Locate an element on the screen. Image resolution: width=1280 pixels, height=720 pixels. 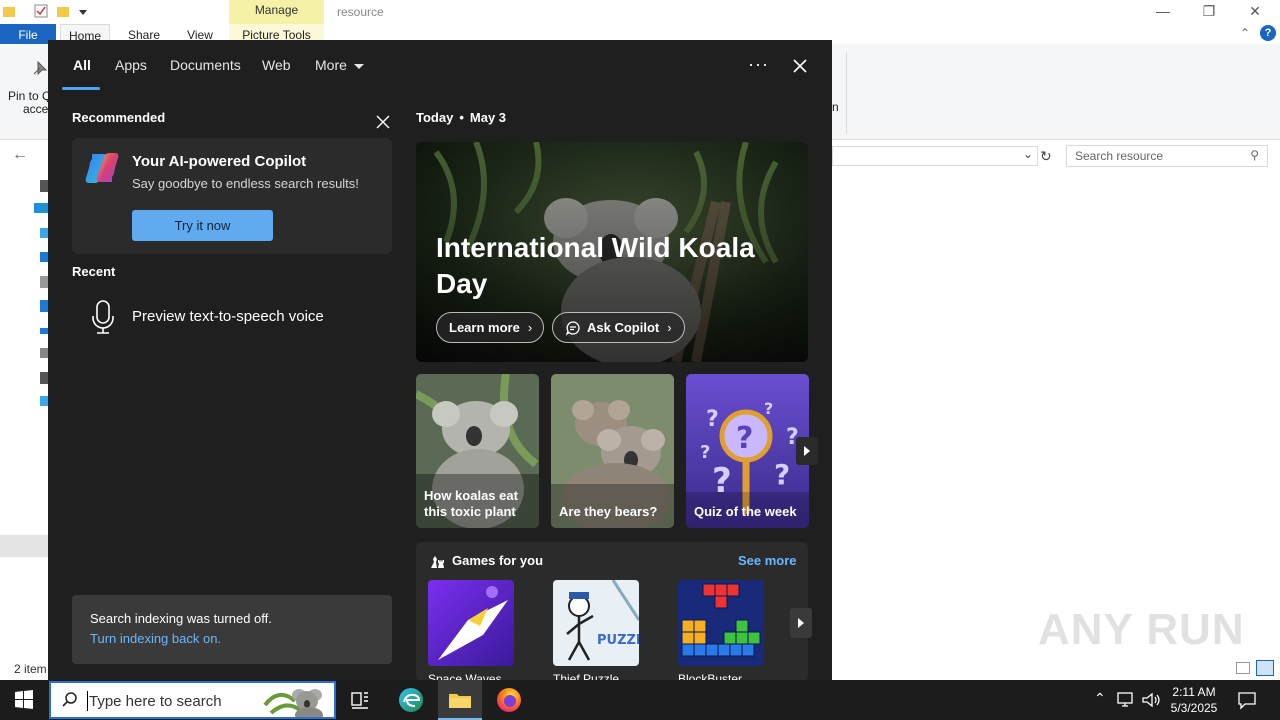
text-cursor is located at coordinates (87, 701).